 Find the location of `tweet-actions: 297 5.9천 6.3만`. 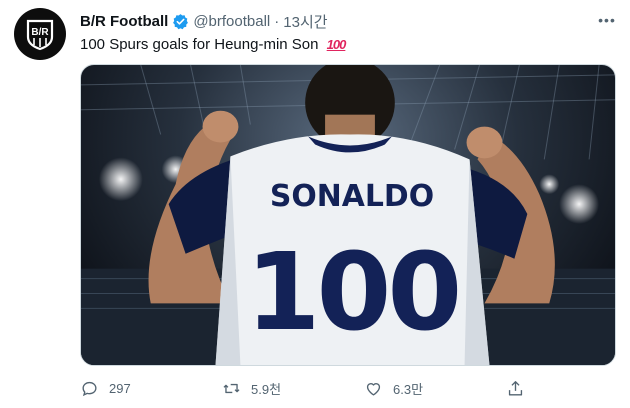

tweet-actions: 297 5.9천 6.3만 is located at coordinates (315, 388).